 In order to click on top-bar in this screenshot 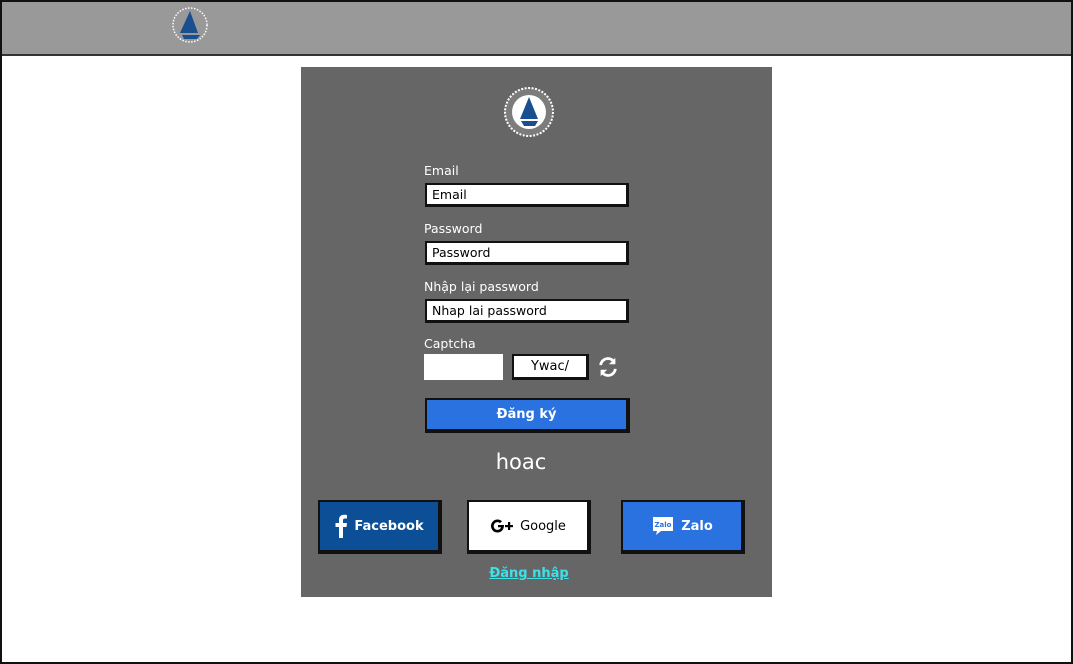, I will do `click(536, 29)`.